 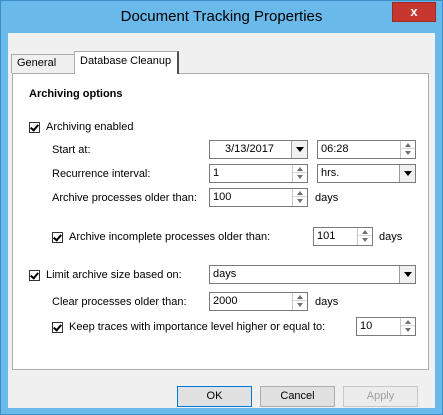 What do you see at coordinates (330, 173) in the screenshot?
I see `recurrence-unit-value: hrs.` at bounding box center [330, 173].